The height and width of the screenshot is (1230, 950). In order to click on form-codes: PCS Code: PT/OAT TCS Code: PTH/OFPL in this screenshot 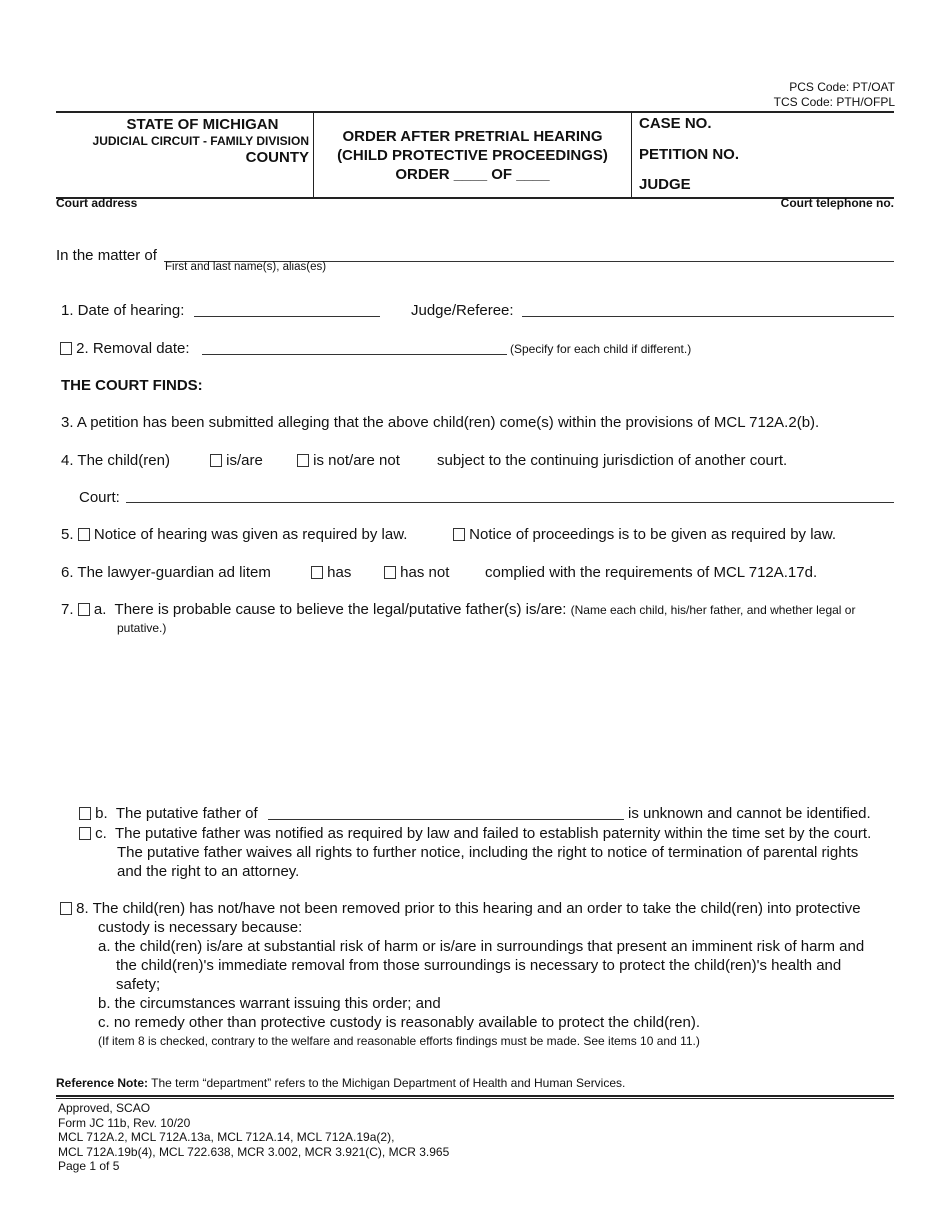, I will do `click(834, 95)`.